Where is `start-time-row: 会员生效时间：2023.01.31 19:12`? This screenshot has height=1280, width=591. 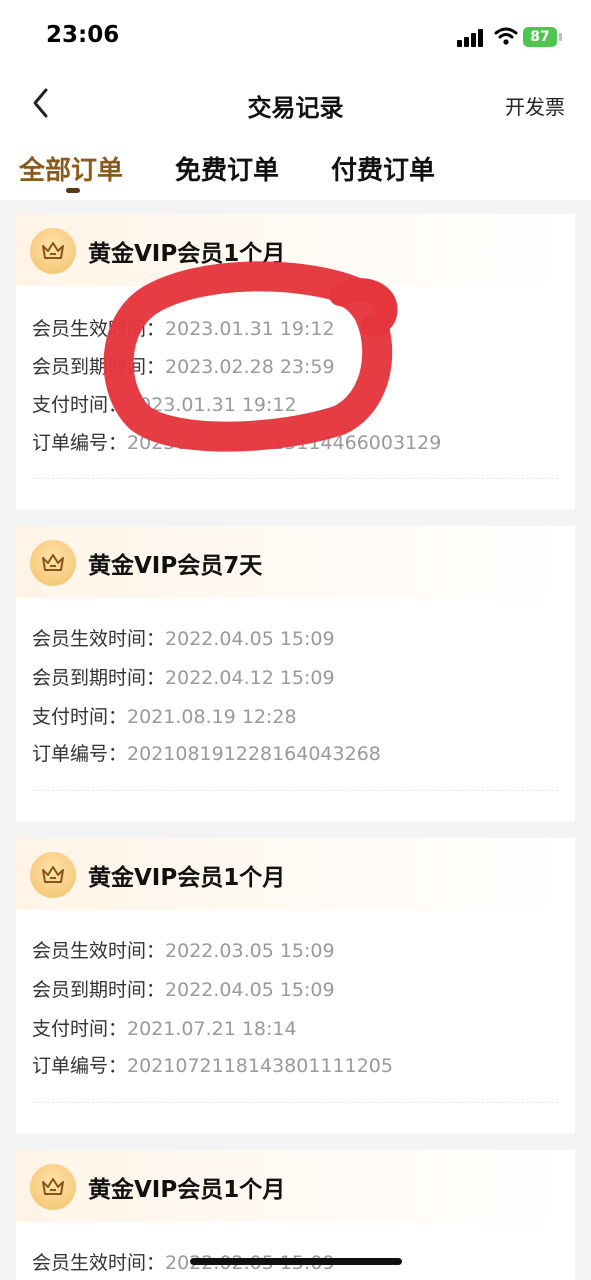 start-time-row: 会员生效时间：2023.01.31 19:12 is located at coordinates (183, 327).